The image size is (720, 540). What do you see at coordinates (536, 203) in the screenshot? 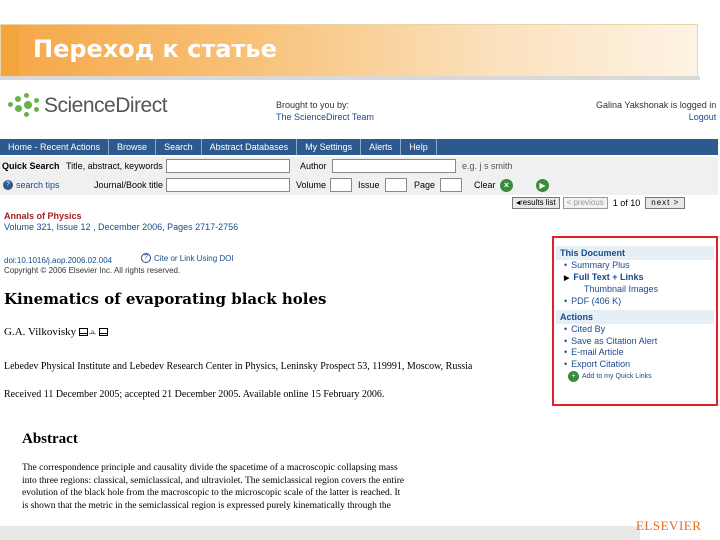
I see `results-list-button: ◂results list` at bounding box center [536, 203].